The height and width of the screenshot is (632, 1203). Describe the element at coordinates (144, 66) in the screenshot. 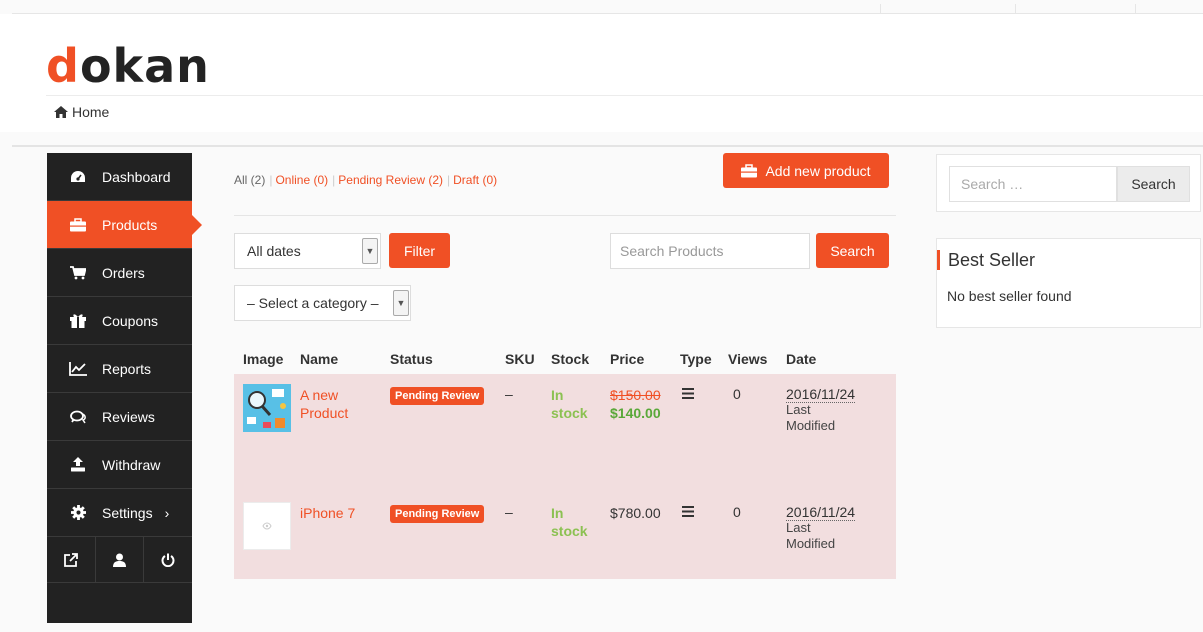

I see `logo-text: okan` at that location.